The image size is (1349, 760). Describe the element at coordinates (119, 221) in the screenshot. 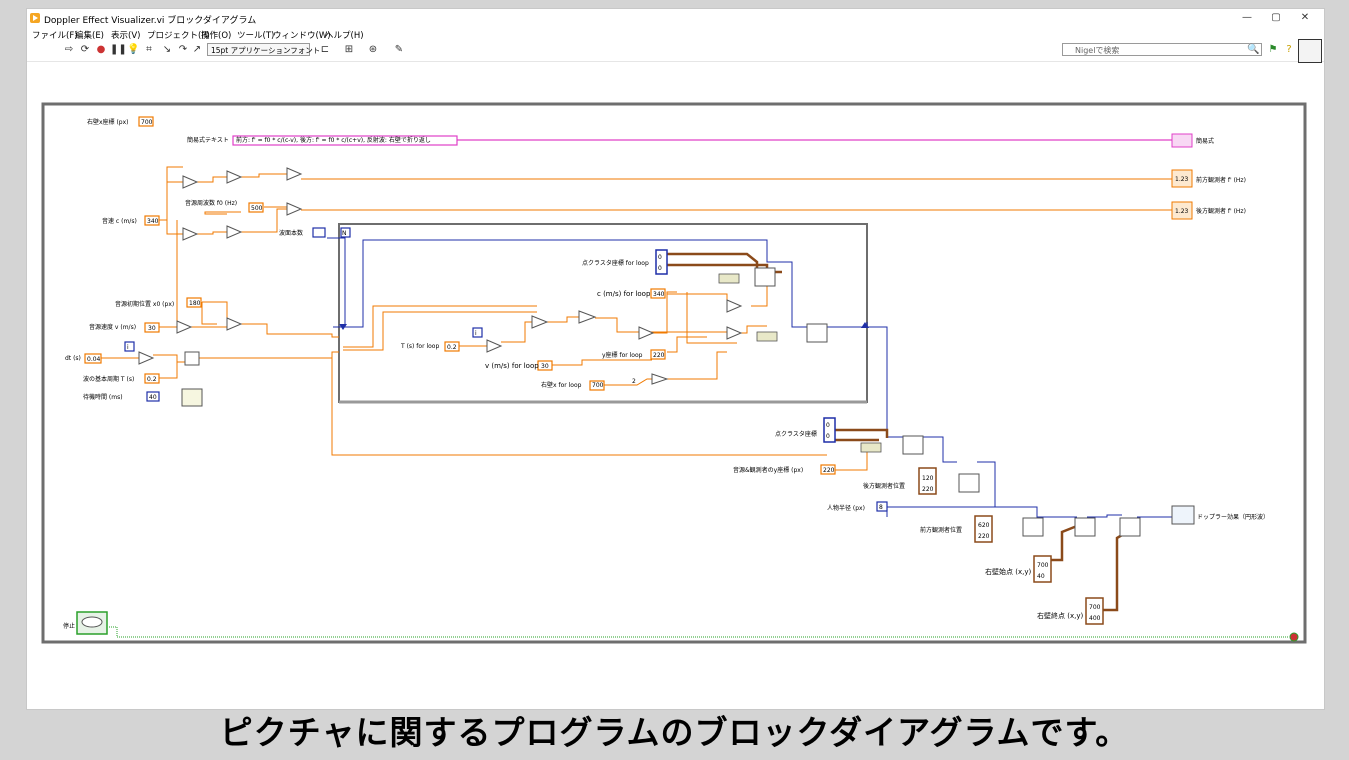

I see `label-sound-speed: 音速 c (m/s)` at that location.